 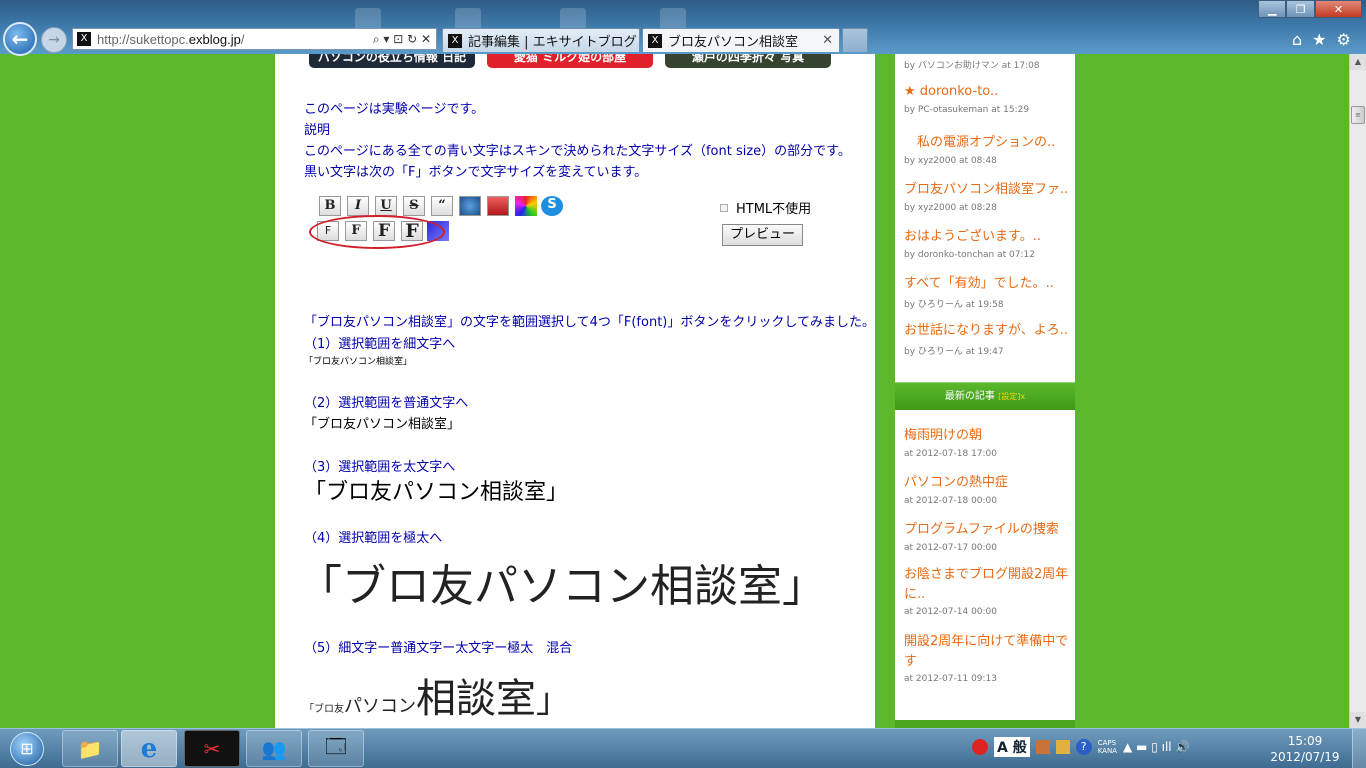 I want to click on desktop-icon-deco, so click(x=673, y=19).